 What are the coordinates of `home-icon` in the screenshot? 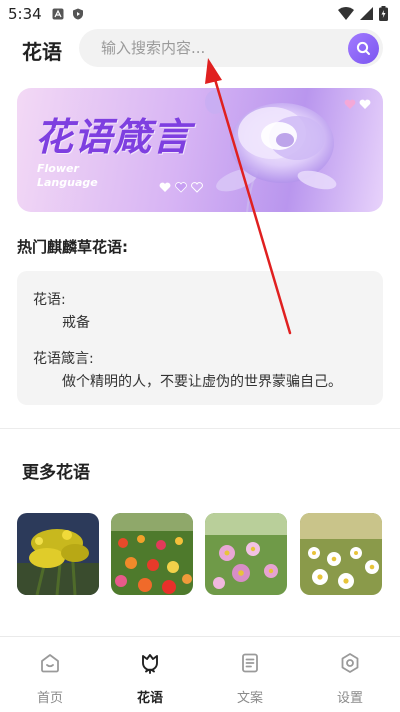 It's located at (50, 663).